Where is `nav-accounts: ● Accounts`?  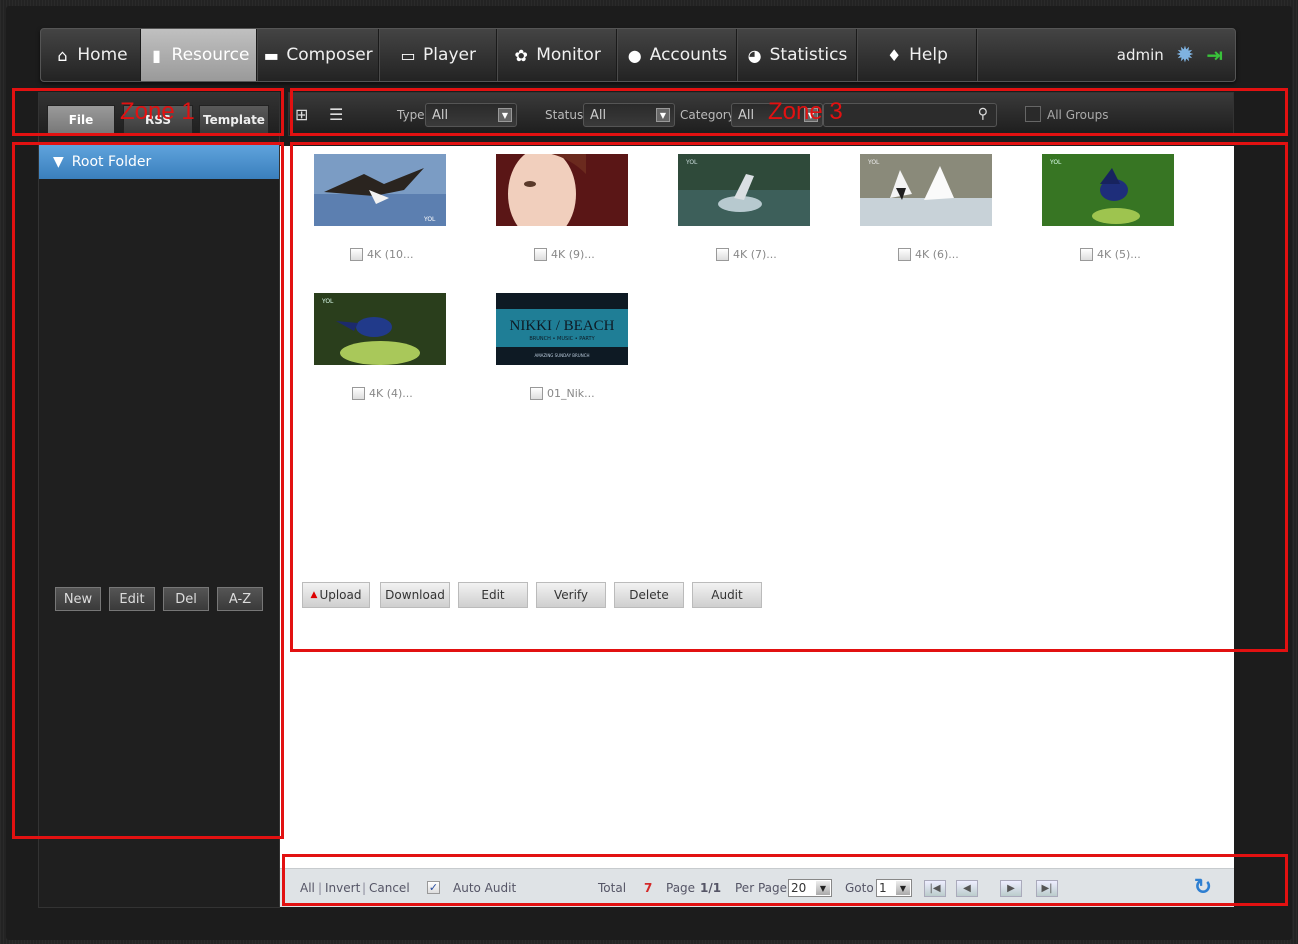
nav-accounts: ● Accounts is located at coordinates (677, 55).